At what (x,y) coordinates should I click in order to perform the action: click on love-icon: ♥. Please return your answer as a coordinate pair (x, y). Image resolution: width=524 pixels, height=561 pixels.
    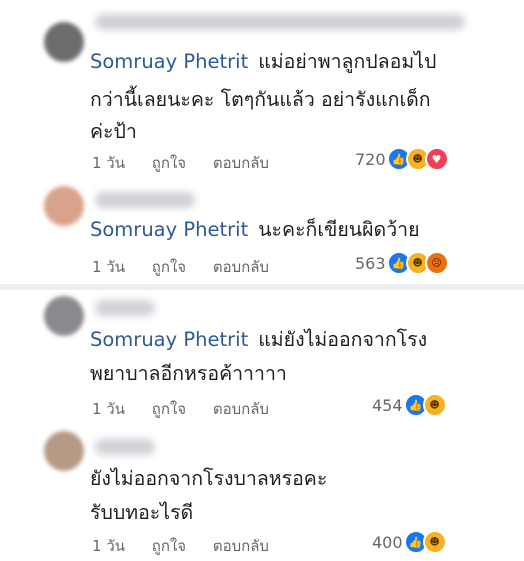
    Looking at the image, I should click on (436, 159).